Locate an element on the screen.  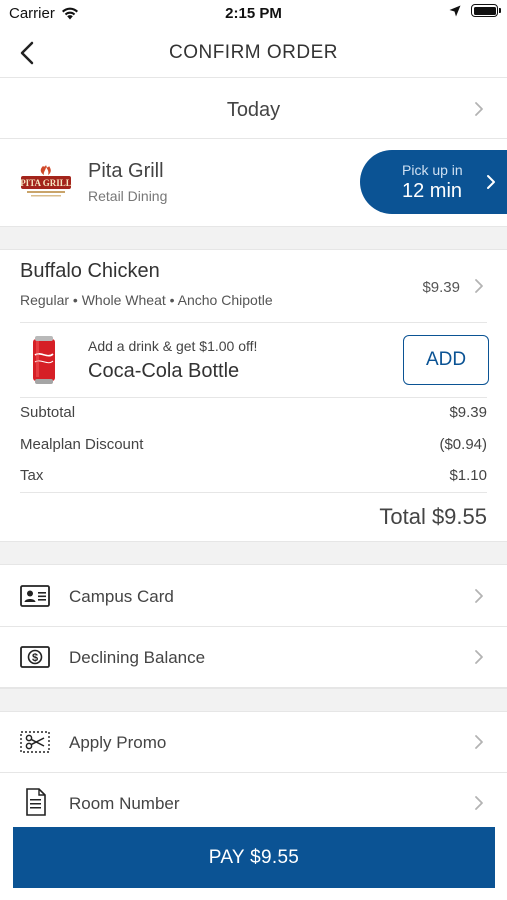
document-icon is located at coordinates (36, 802).